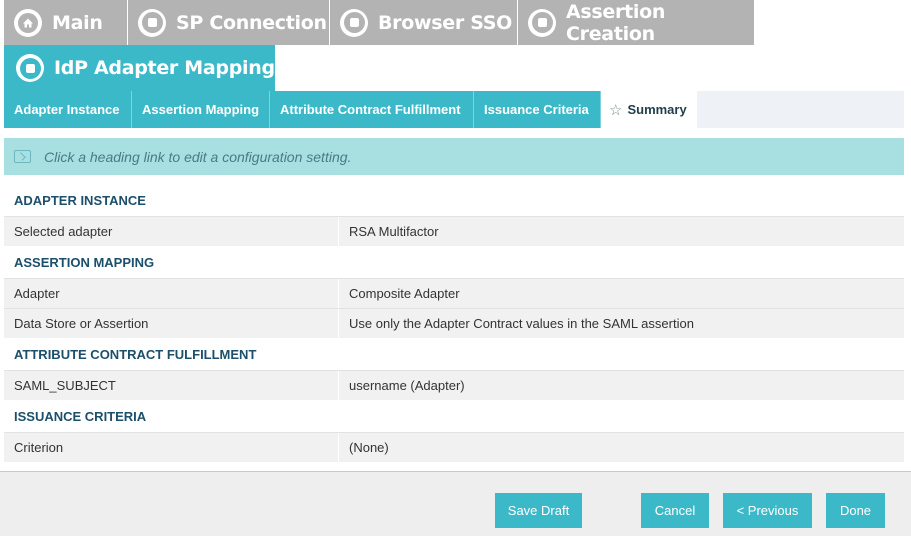 This screenshot has height=536, width=911. What do you see at coordinates (454, 447) in the screenshot?
I see `table-row: Criterion (None)` at bounding box center [454, 447].